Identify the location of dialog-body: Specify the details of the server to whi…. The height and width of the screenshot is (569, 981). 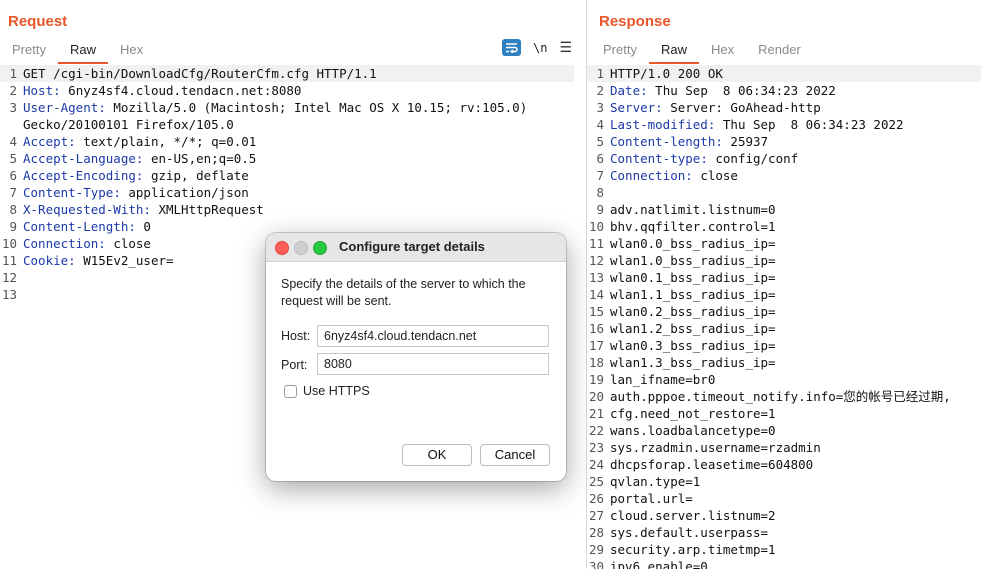
(416, 371).